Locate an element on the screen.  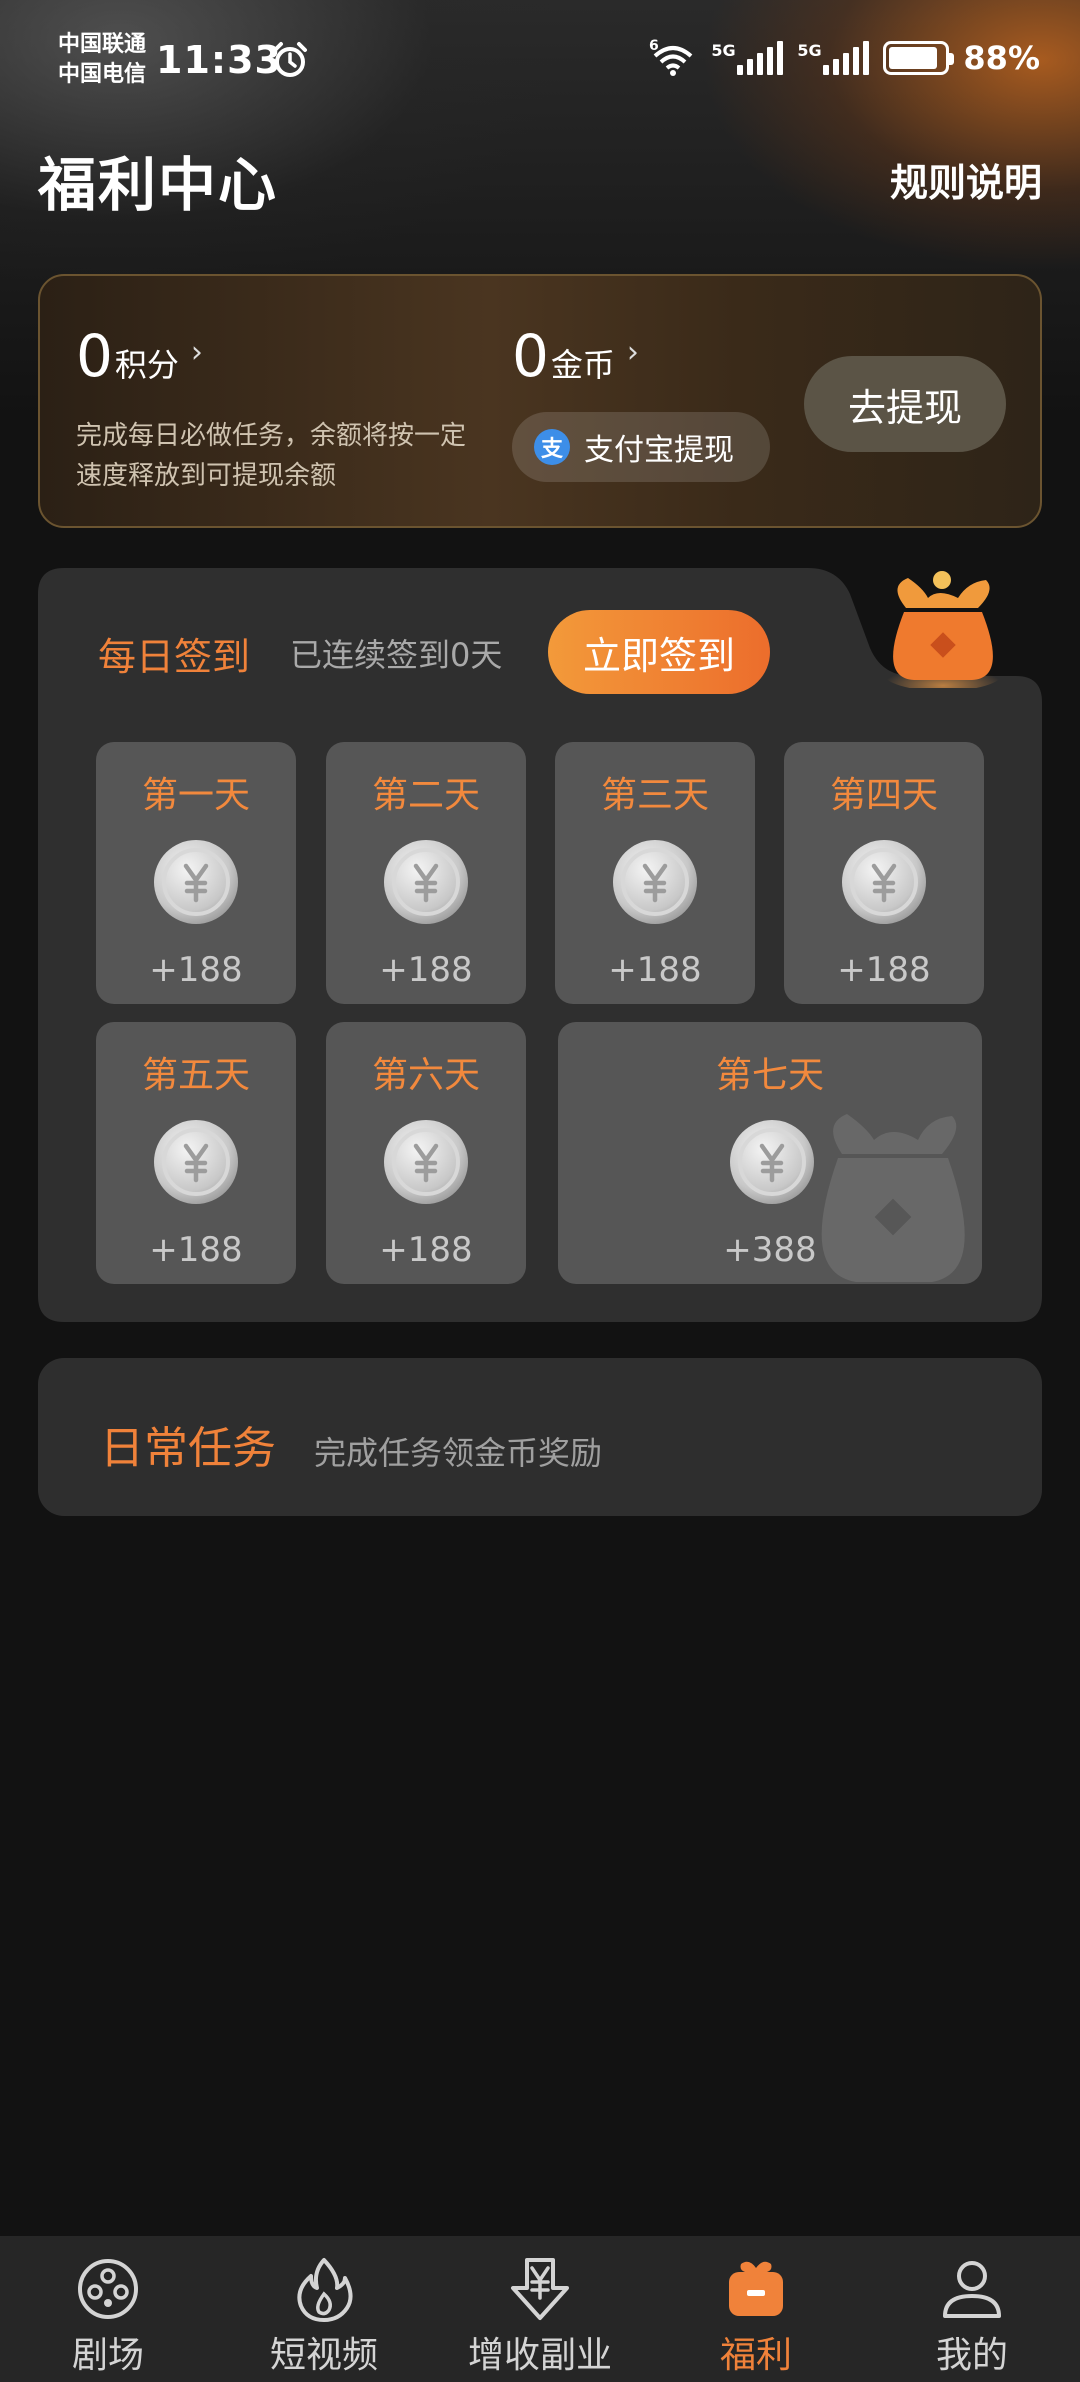
day-label: 第七天 is located at coordinates (769, 1075).